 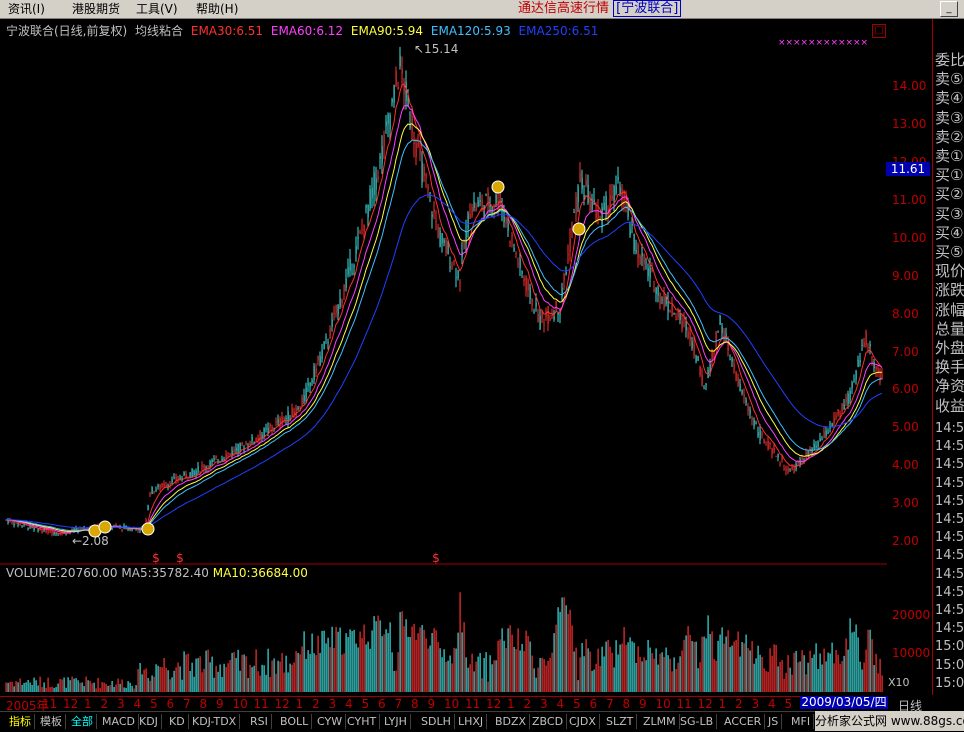 I want to click on signal-cross: ×, so click(x=835, y=43).